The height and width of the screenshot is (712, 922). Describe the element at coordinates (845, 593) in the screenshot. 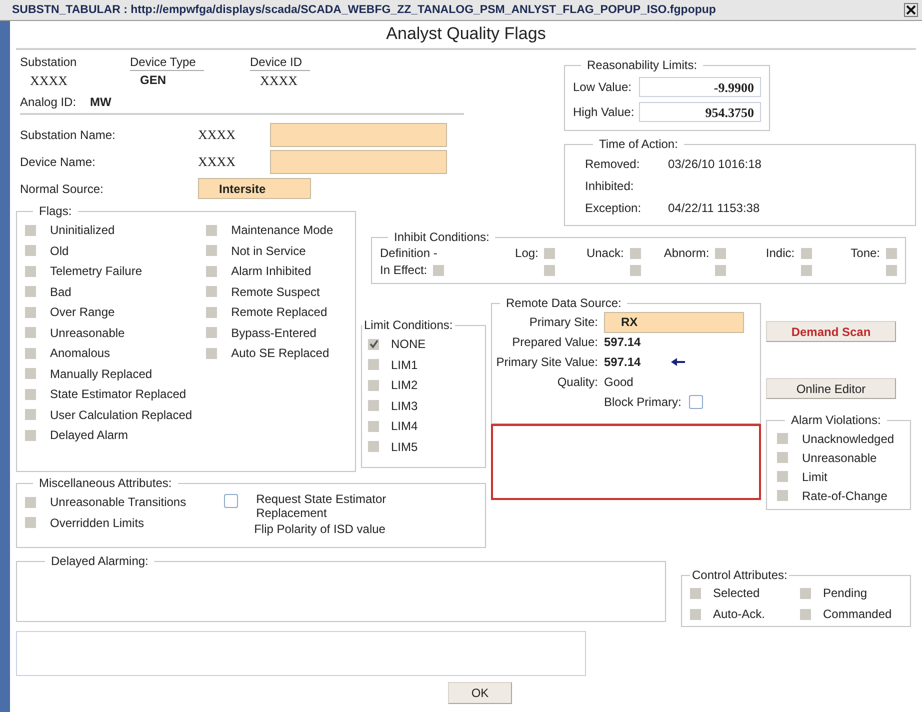

I see `checkbox-label: Pending` at that location.